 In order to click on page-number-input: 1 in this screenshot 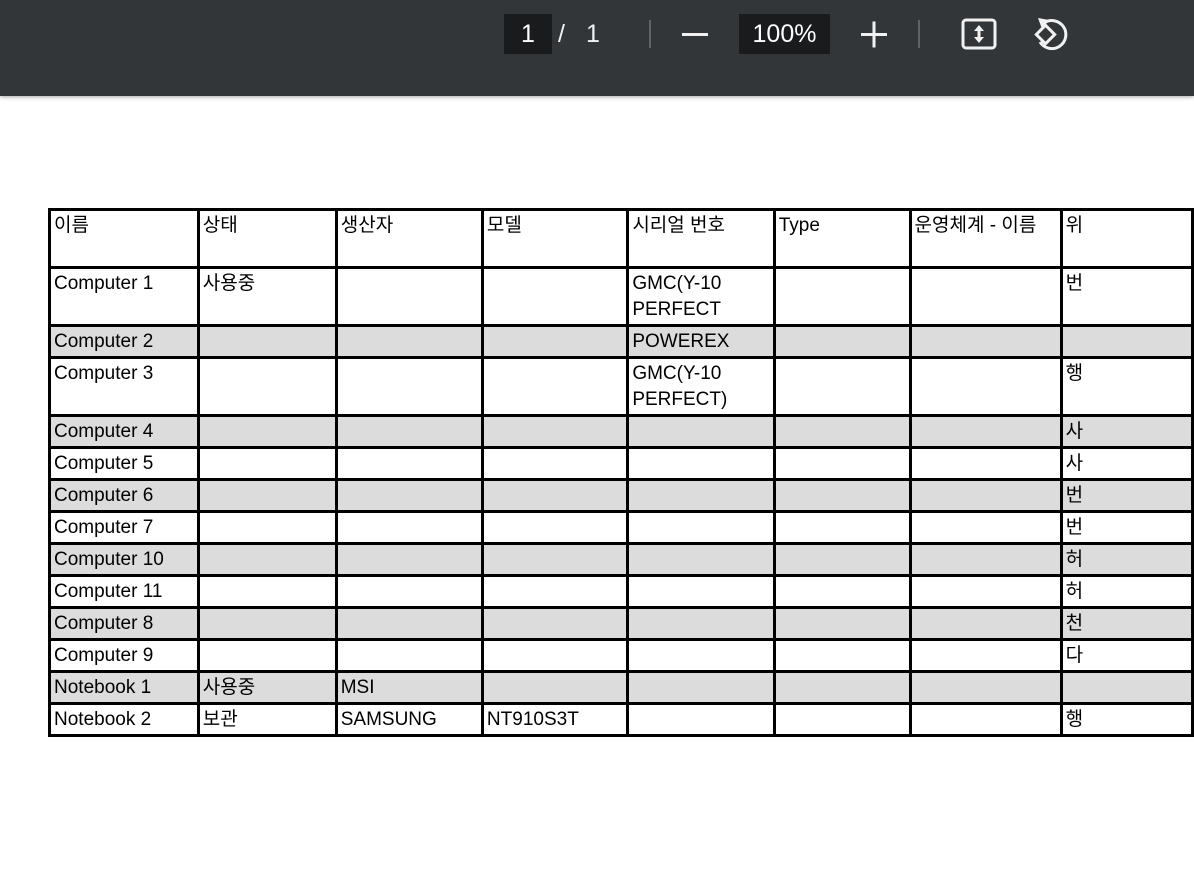, I will do `click(528, 34)`.